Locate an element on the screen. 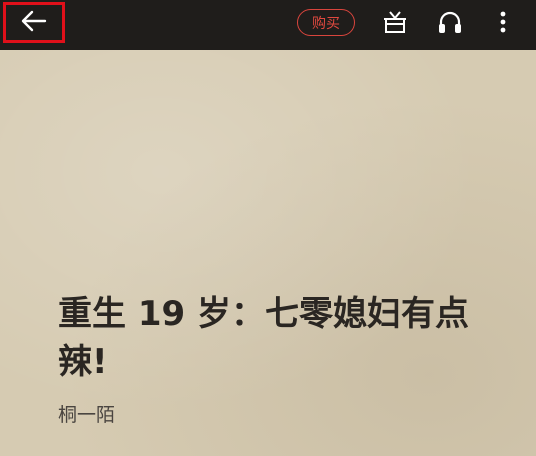 This screenshot has height=456, width=536. buy-button: 购买 is located at coordinates (326, 22).